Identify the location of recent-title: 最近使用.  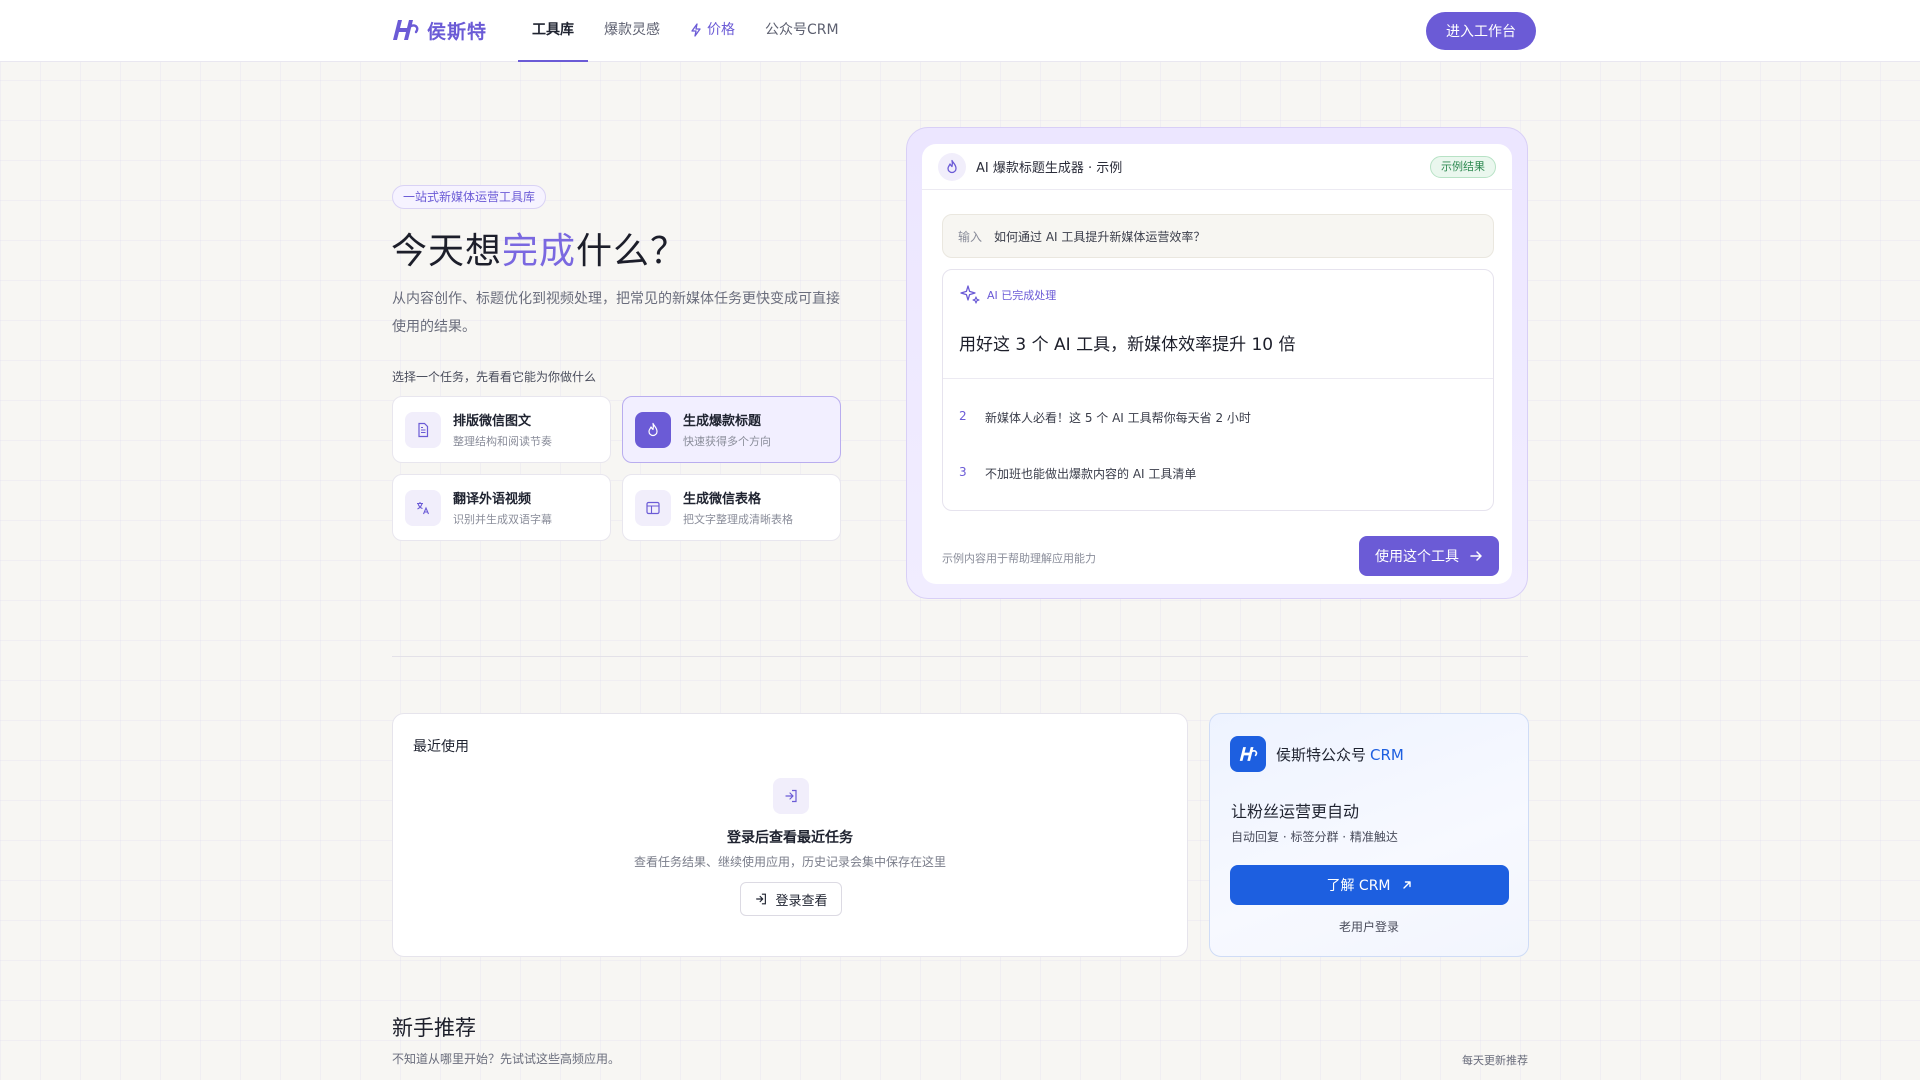
(441, 747).